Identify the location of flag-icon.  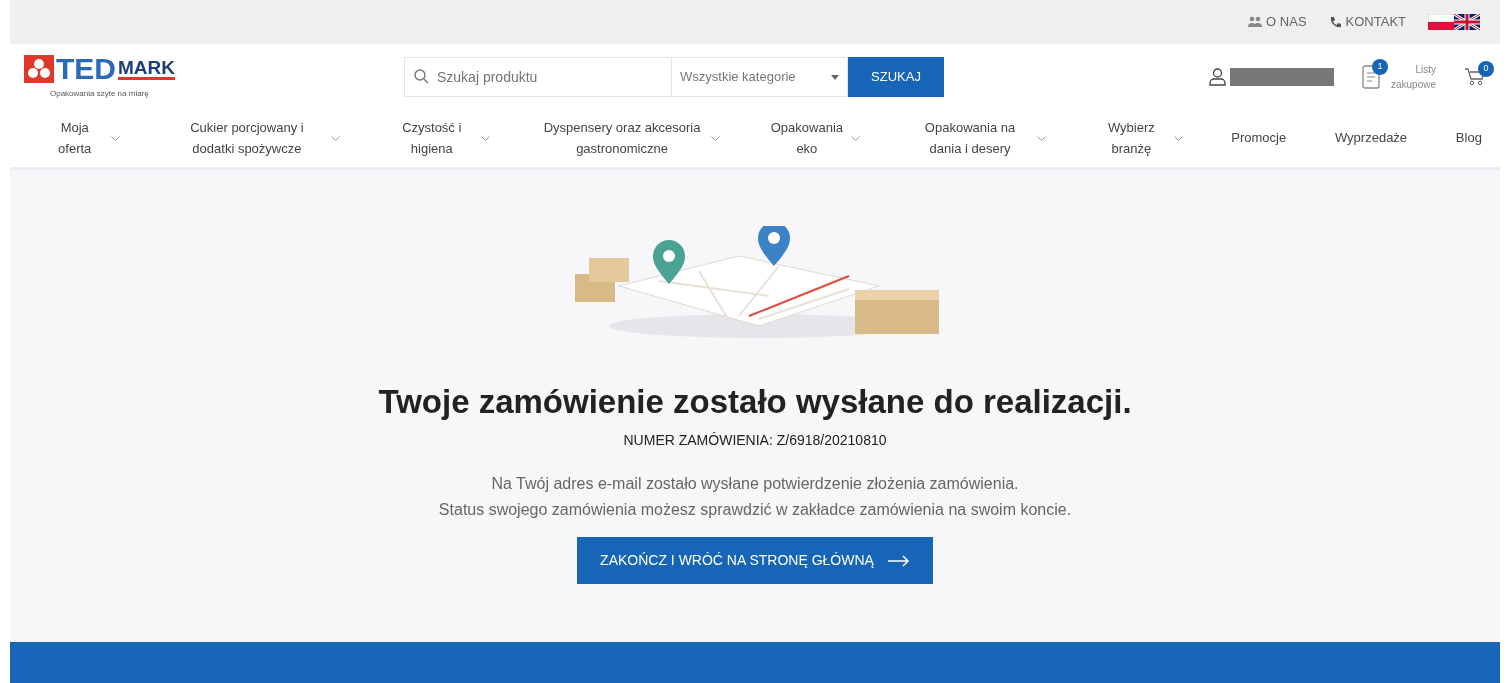
(1467, 22).